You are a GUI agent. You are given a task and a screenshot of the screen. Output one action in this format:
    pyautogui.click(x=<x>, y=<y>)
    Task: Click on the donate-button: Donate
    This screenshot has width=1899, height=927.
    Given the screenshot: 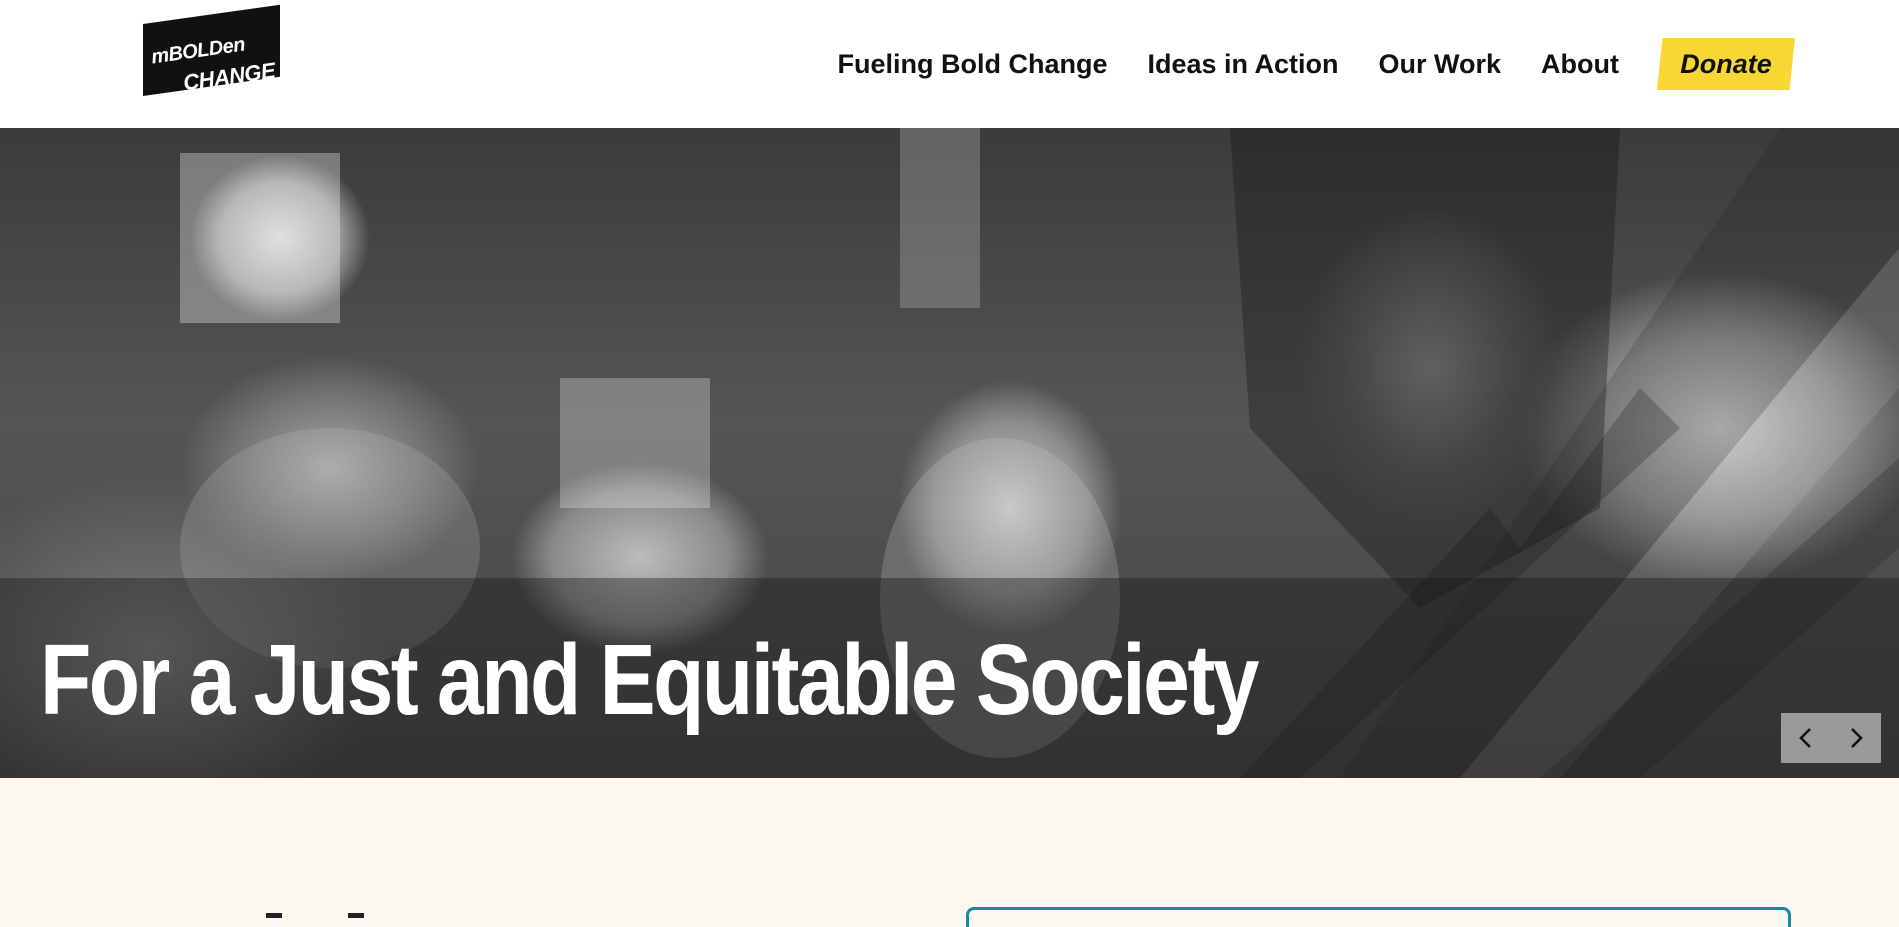 What is the action you would take?
    pyautogui.click(x=1726, y=64)
    